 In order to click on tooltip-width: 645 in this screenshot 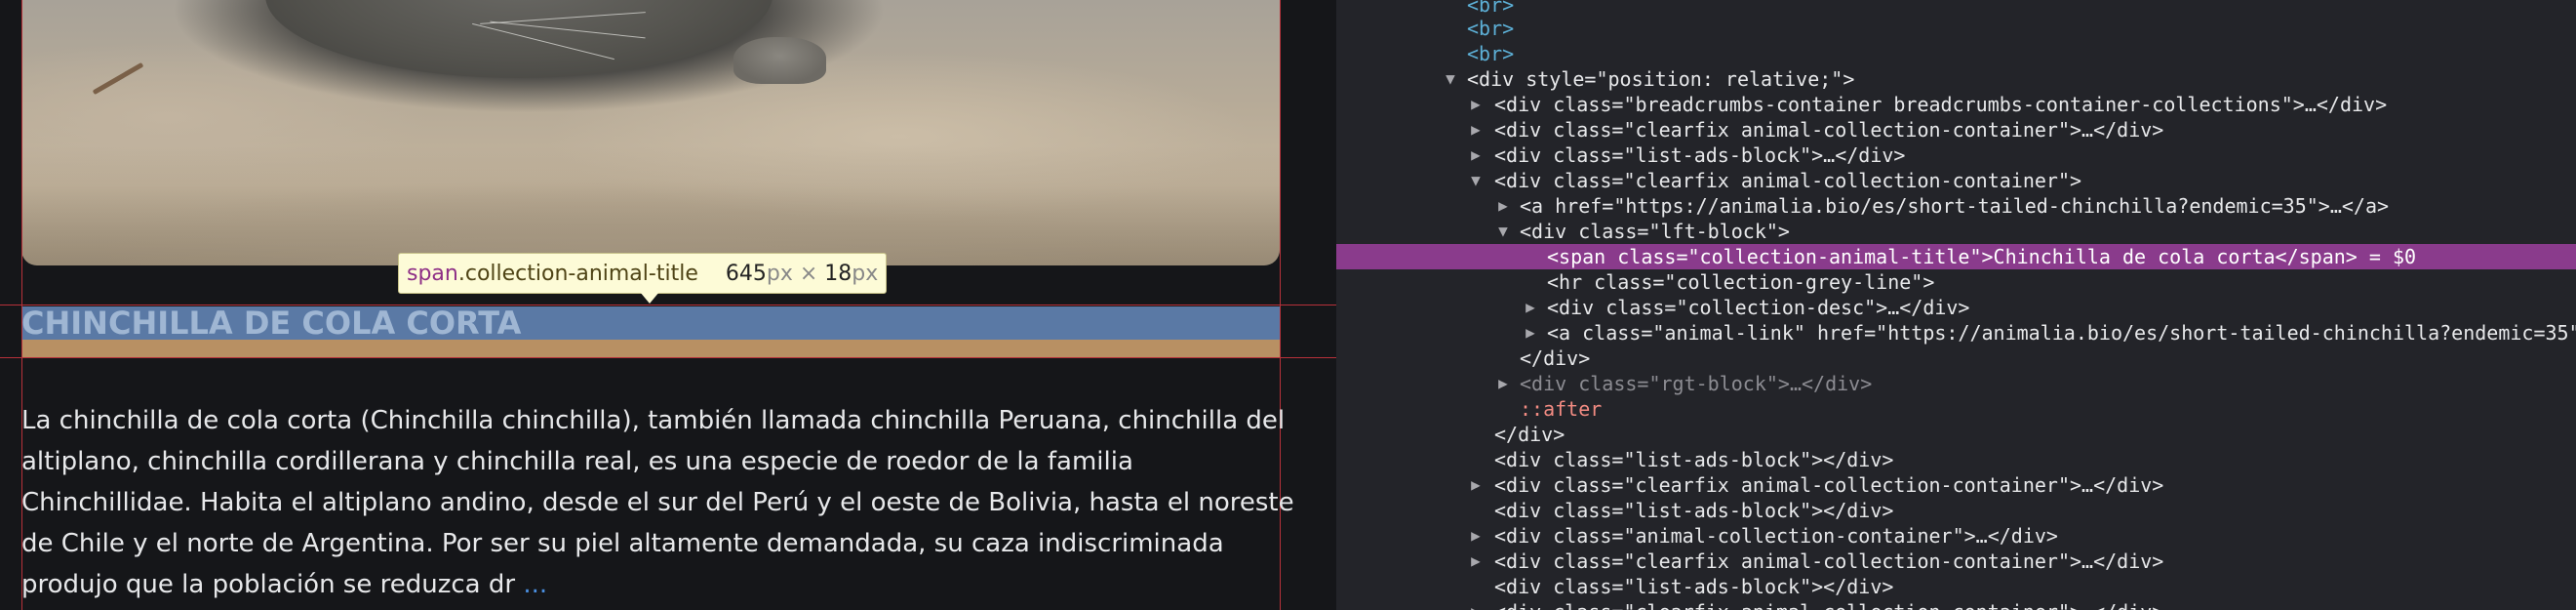, I will do `click(746, 273)`.